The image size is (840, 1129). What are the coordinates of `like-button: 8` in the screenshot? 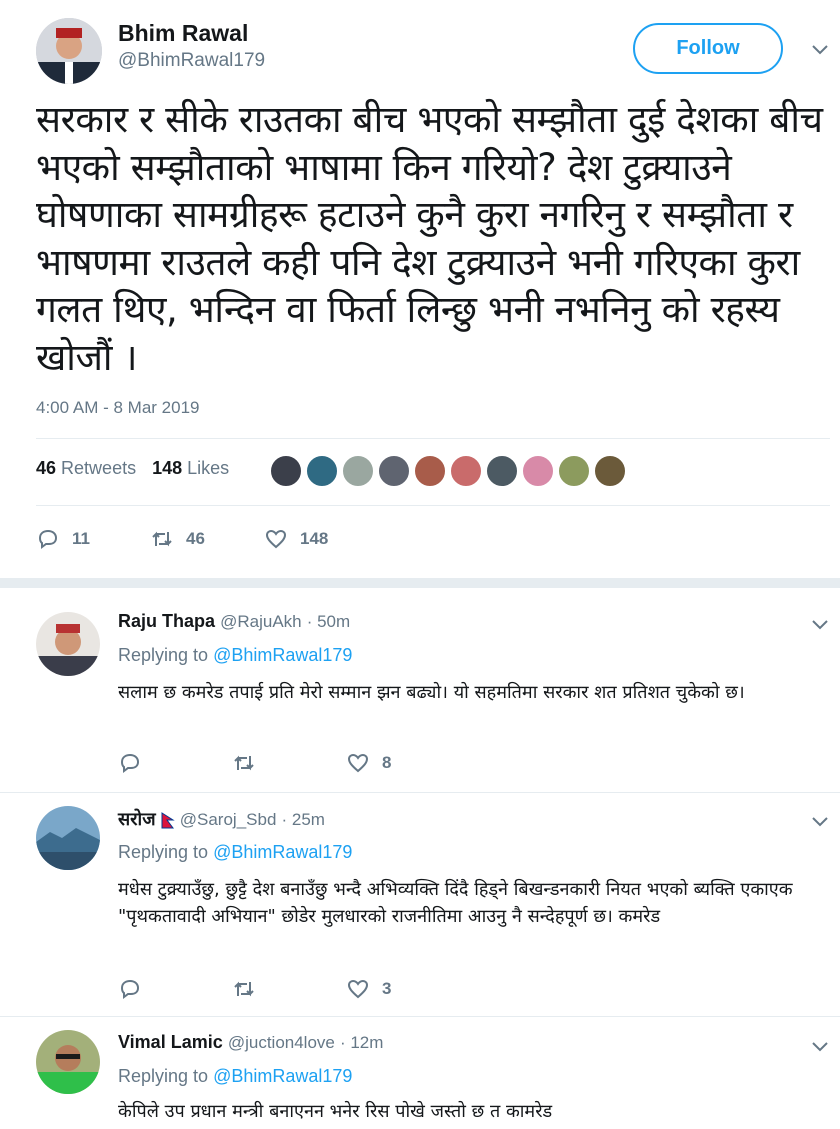 It's located at (403, 763).